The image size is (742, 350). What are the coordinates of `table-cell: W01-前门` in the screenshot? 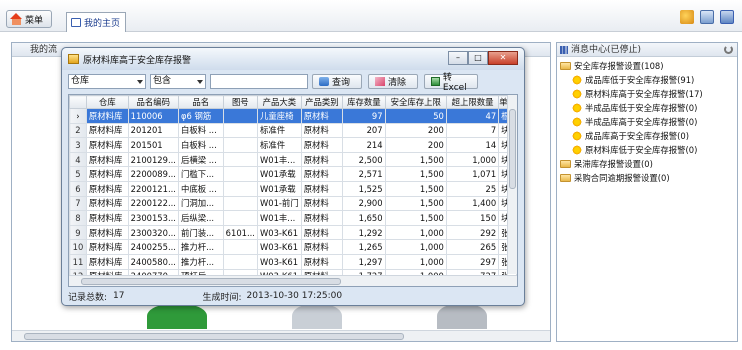 It's located at (279, 203).